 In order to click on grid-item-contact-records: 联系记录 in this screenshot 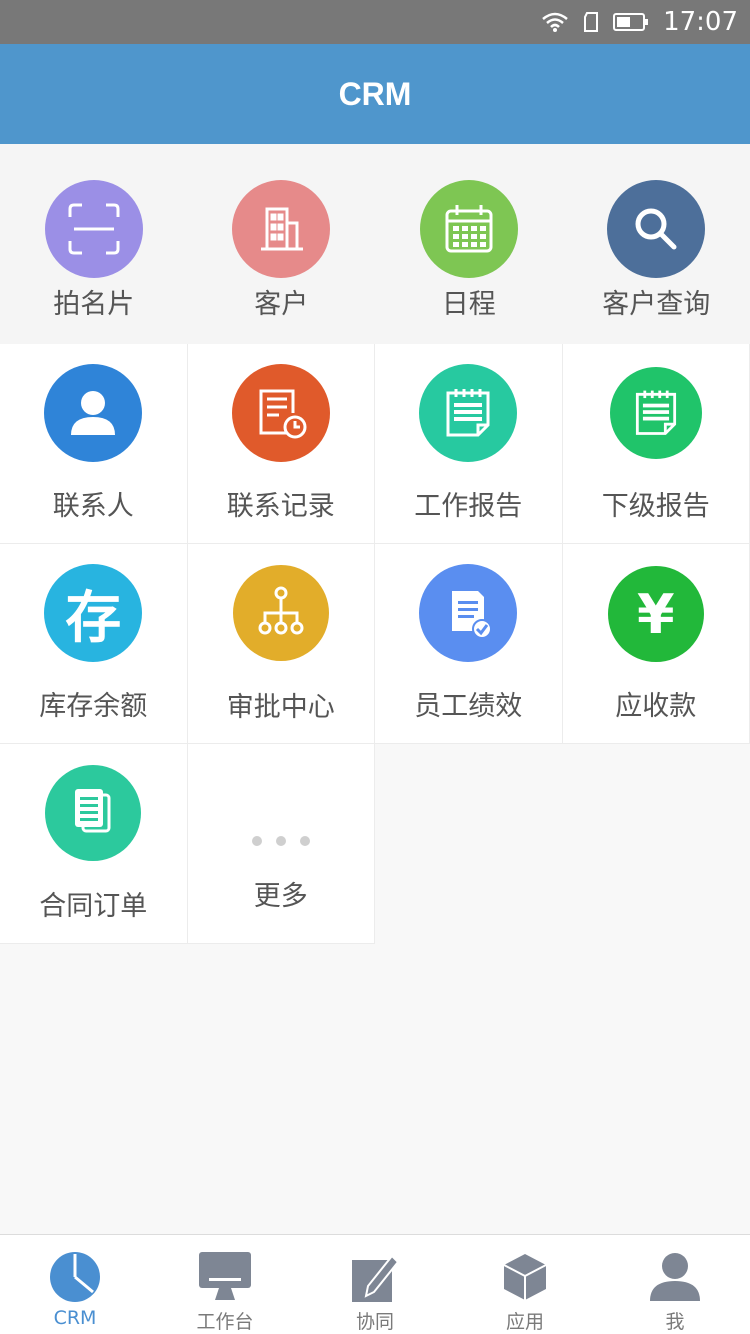, I will do `click(281, 444)`.